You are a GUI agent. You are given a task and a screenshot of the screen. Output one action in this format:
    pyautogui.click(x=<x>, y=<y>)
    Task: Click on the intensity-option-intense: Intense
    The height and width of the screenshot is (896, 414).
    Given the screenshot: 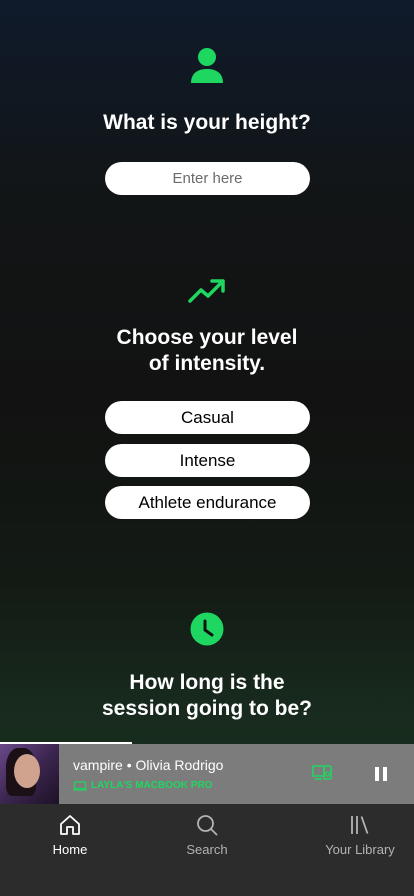 What is the action you would take?
    pyautogui.click(x=207, y=460)
    